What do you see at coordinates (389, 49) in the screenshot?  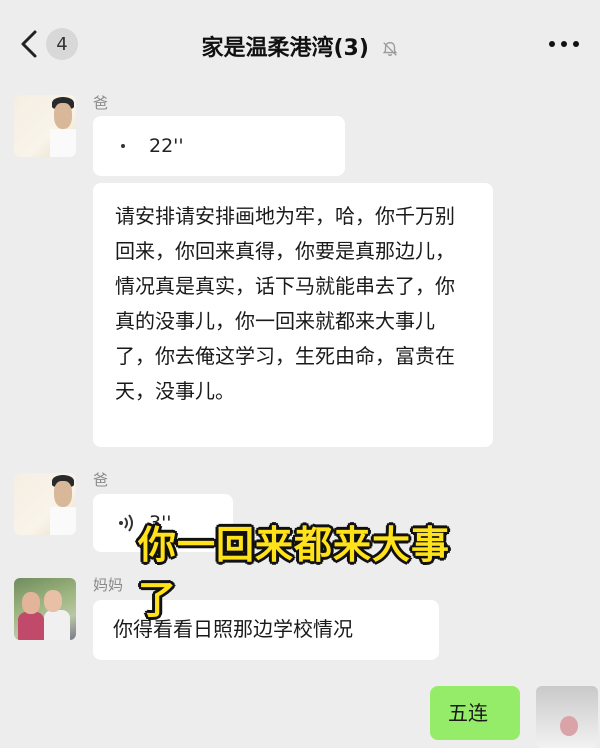 I see `bell-muted-icon` at bounding box center [389, 49].